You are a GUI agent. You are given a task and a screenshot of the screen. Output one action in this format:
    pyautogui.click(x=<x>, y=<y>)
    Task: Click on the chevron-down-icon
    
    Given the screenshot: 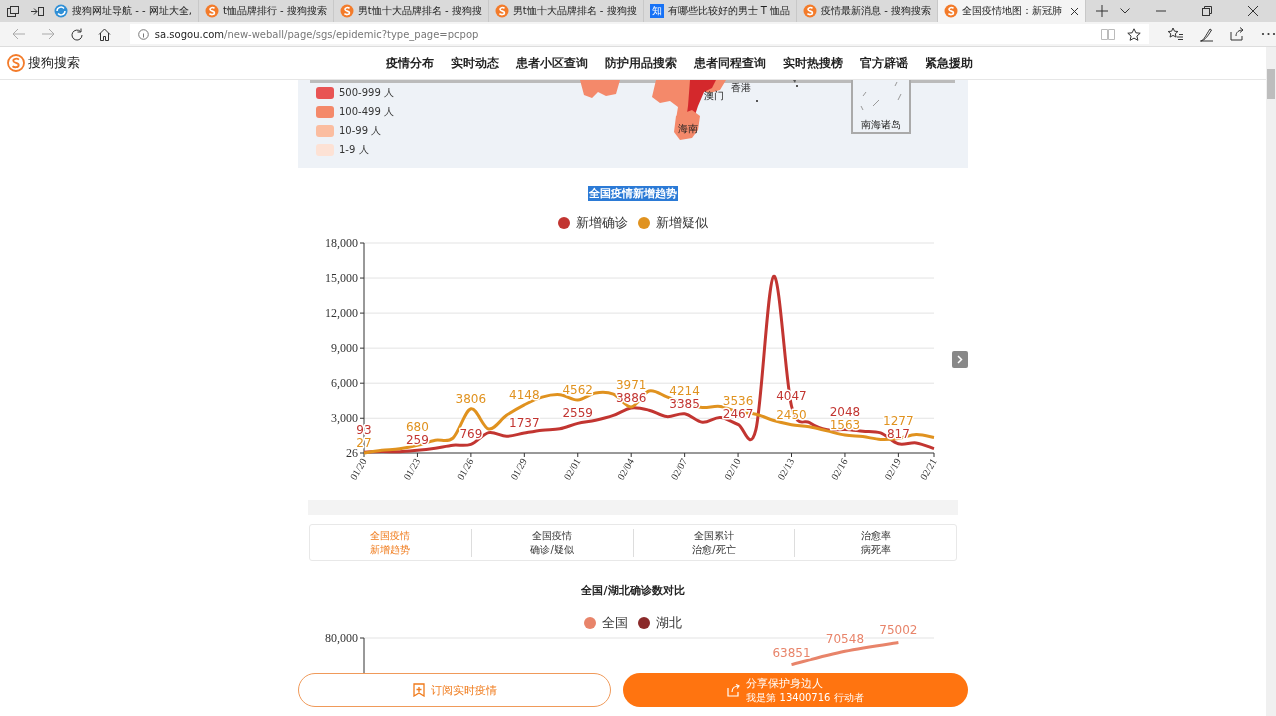 What is the action you would take?
    pyautogui.click(x=1125, y=11)
    